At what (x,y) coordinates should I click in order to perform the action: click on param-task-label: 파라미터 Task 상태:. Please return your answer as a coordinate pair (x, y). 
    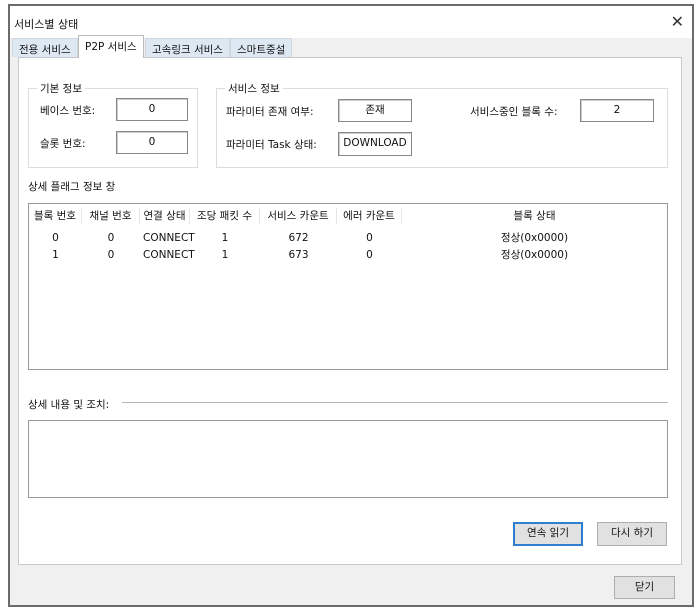
    Looking at the image, I should click on (271, 145).